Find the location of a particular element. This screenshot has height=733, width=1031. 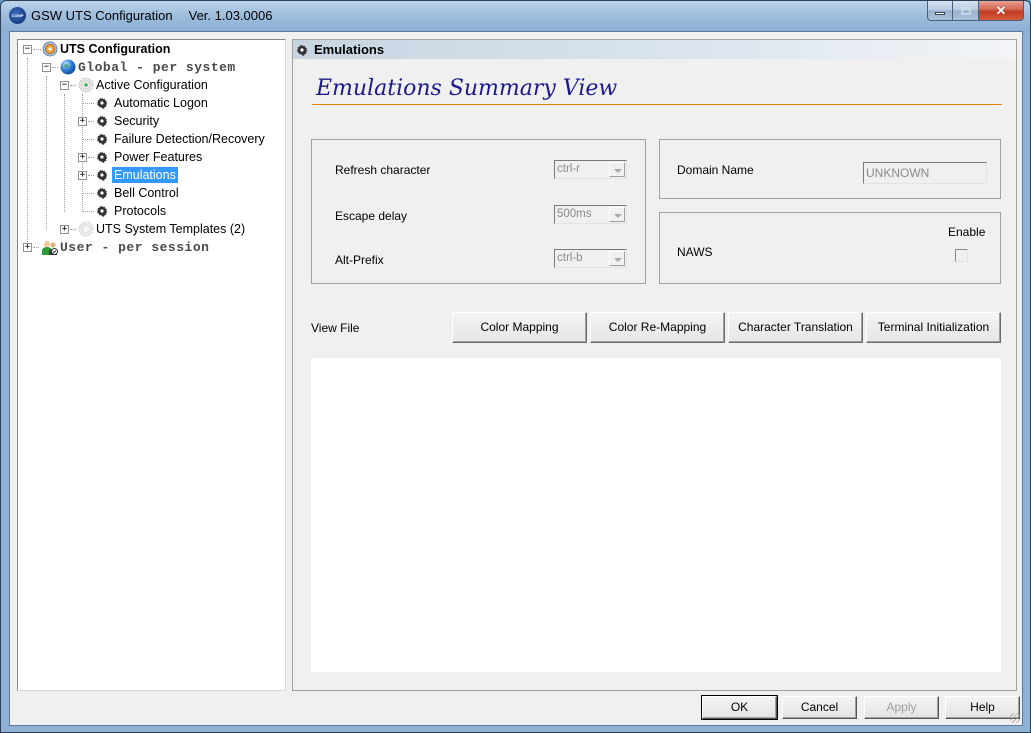

naws-enable-label: Enable is located at coordinates (967, 232).